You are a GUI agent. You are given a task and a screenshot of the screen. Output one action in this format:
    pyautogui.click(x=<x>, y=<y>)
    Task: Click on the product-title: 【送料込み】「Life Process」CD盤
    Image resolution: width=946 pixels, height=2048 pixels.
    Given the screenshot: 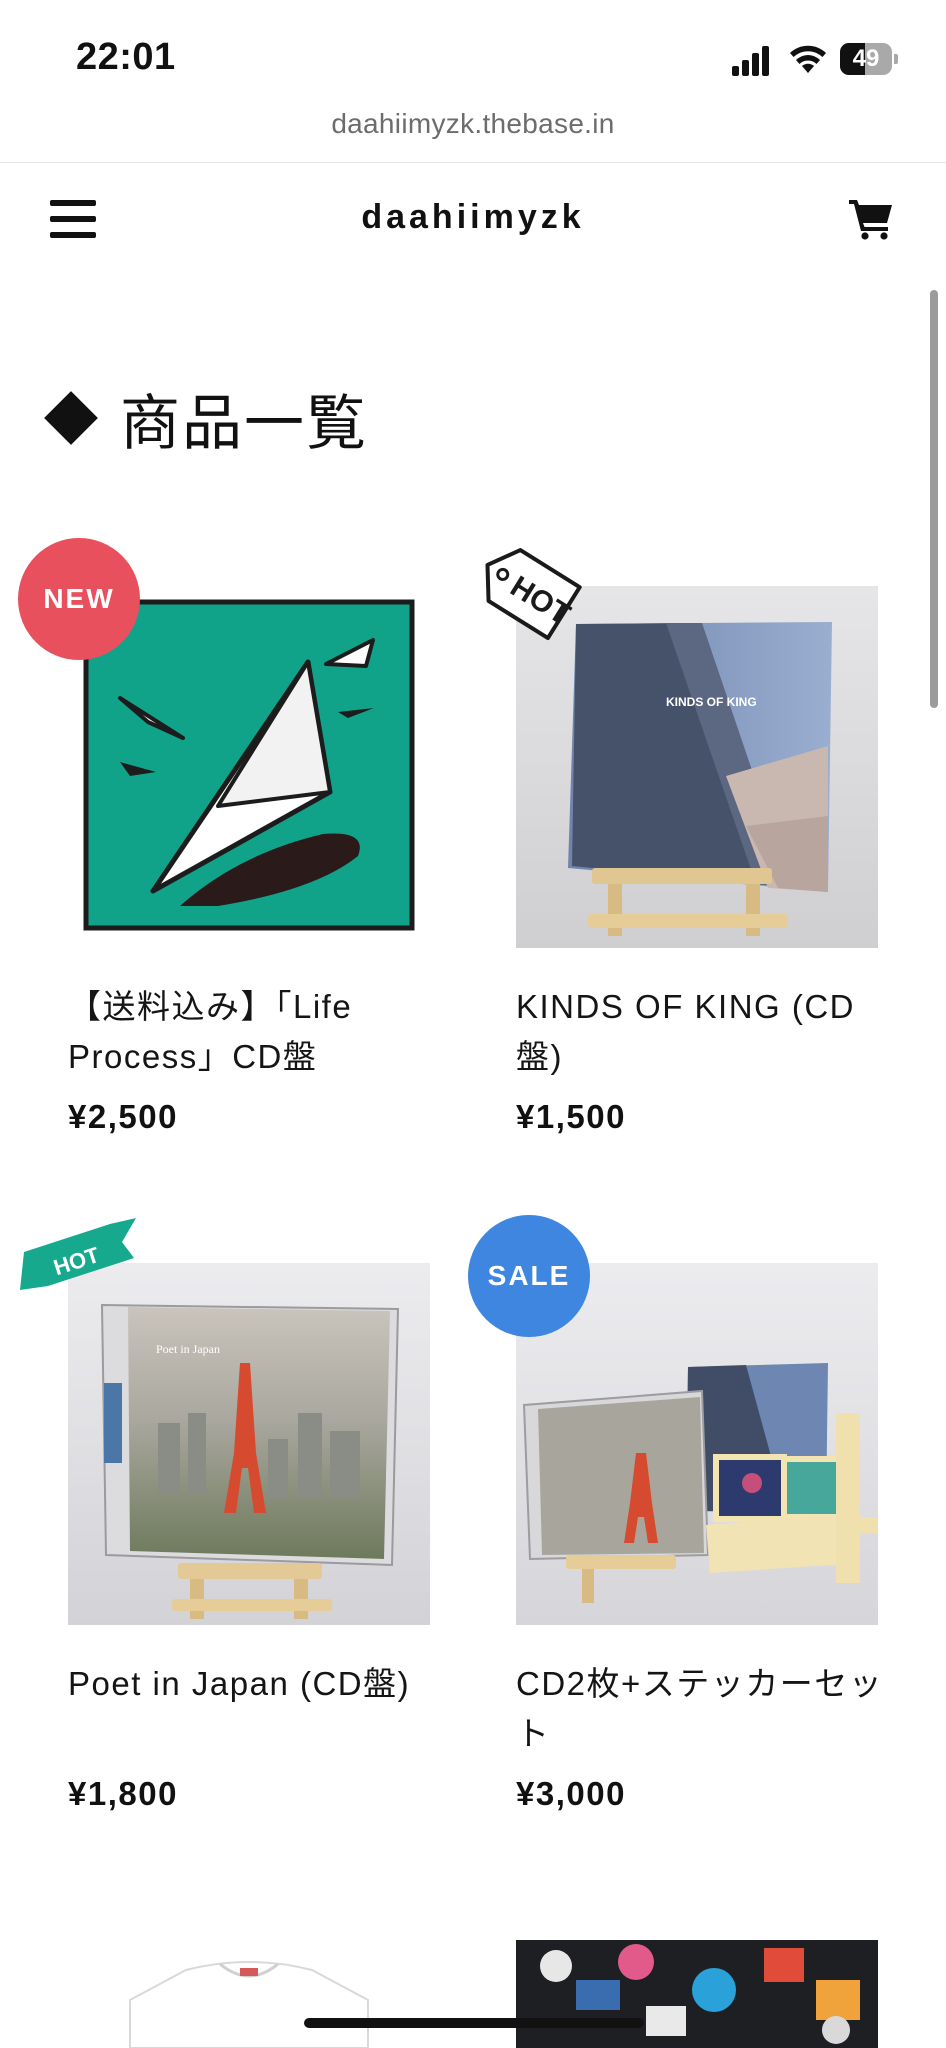 What is the action you would take?
    pyautogui.click(x=258, y=1032)
    